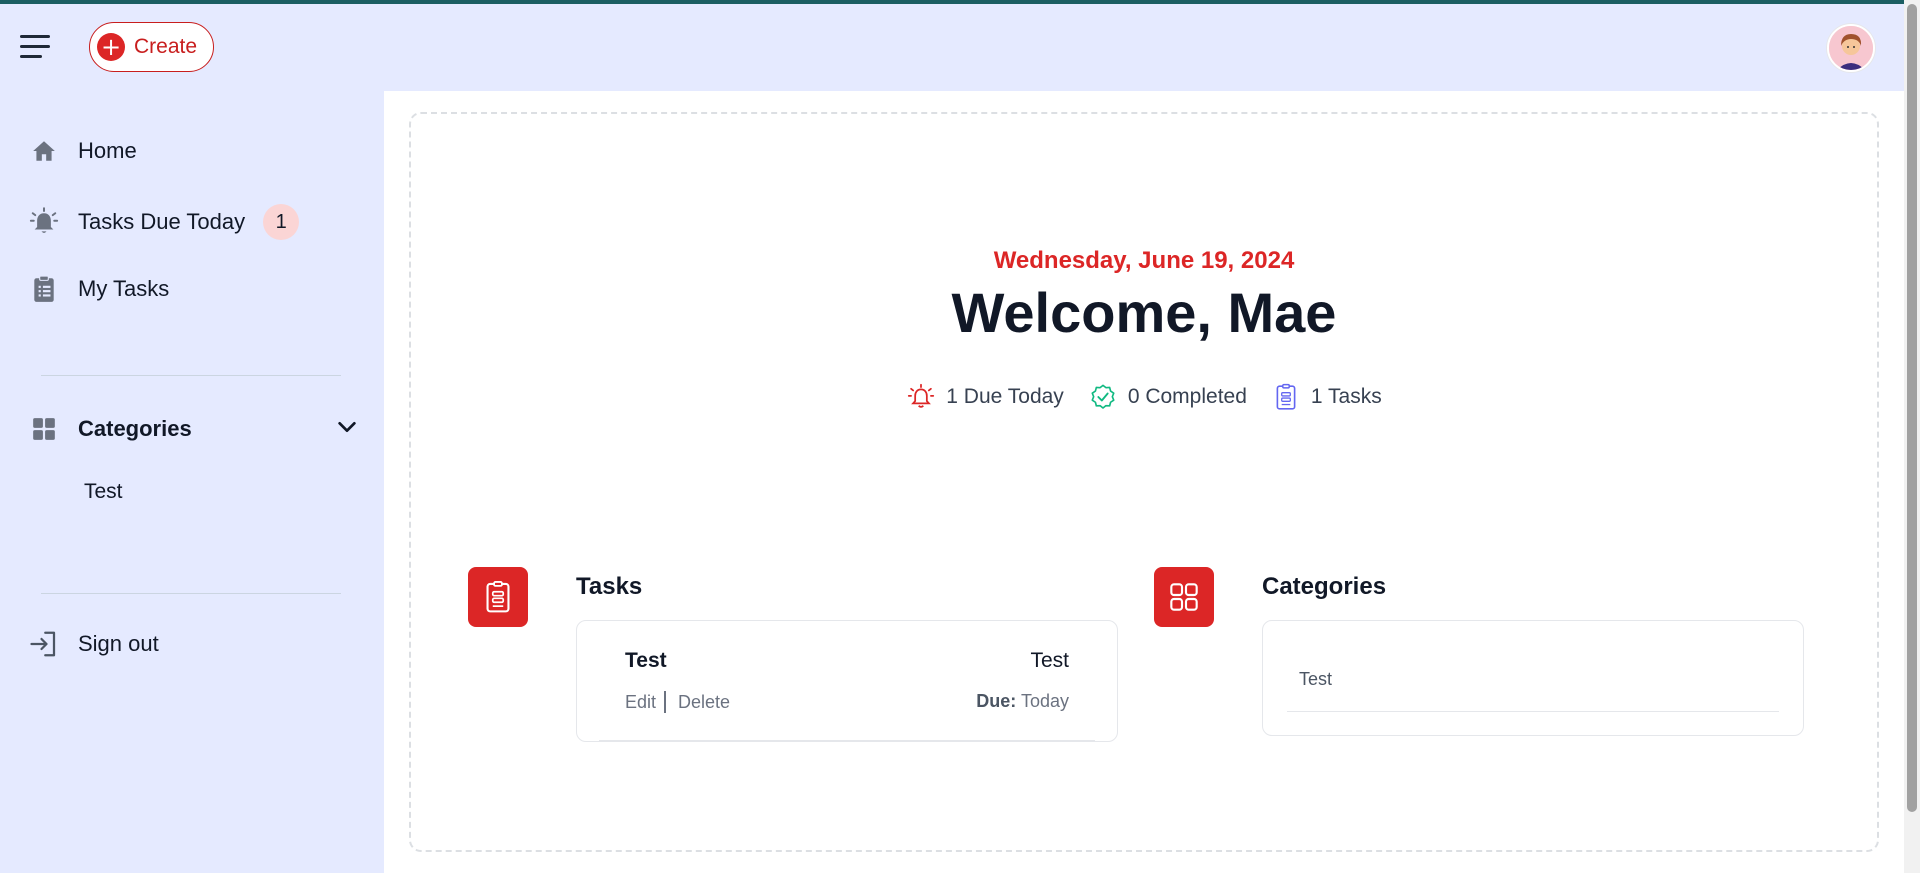  I want to click on sign-out-icon, so click(44, 644).